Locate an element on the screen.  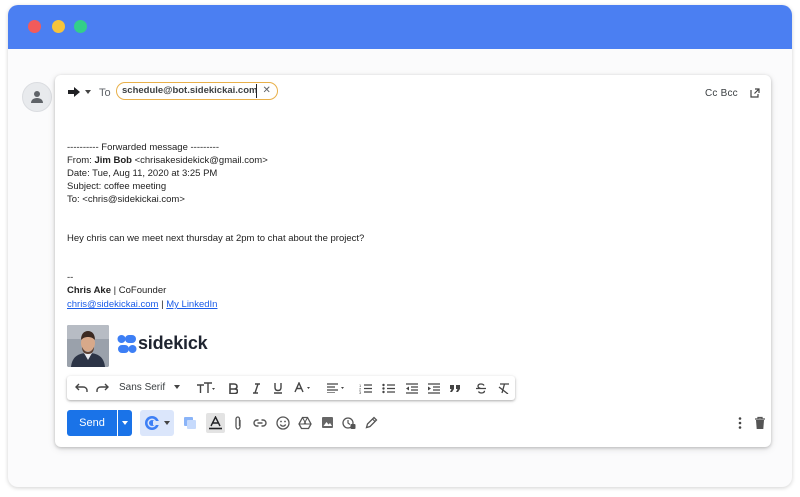
redo-icon is located at coordinates (102, 387).